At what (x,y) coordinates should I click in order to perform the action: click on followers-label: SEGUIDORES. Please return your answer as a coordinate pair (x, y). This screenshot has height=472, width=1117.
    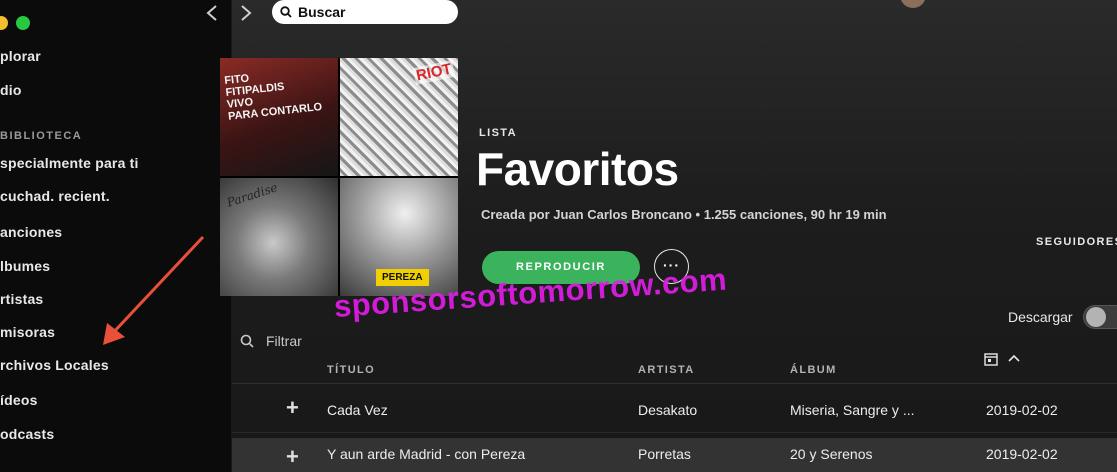
    Looking at the image, I should click on (1076, 242).